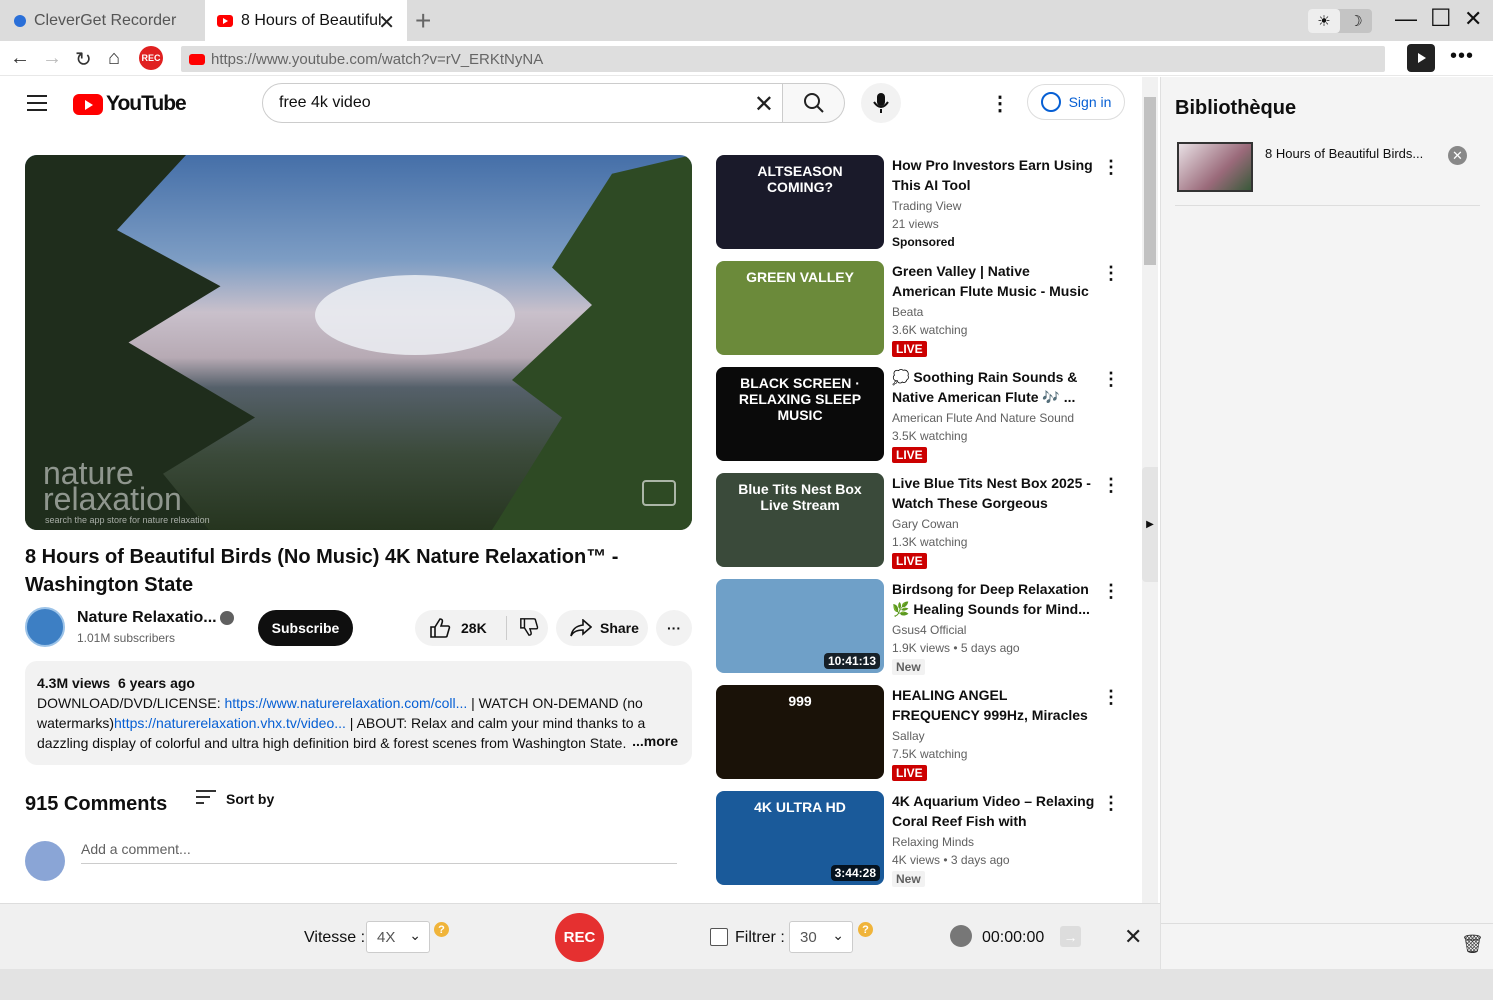 The width and height of the screenshot is (1493, 1000). What do you see at coordinates (206, 799) in the screenshot?
I see `sort-icon` at bounding box center [206, 799].